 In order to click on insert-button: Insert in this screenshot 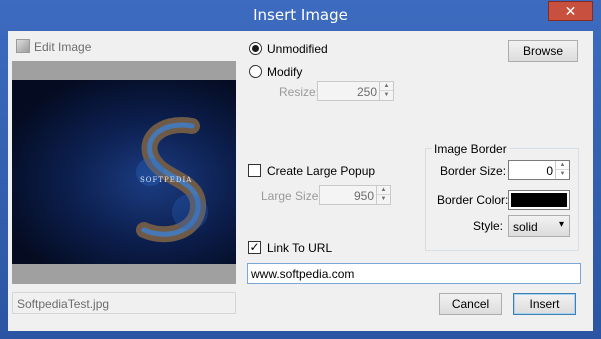, I will do `click(544, 304)`.